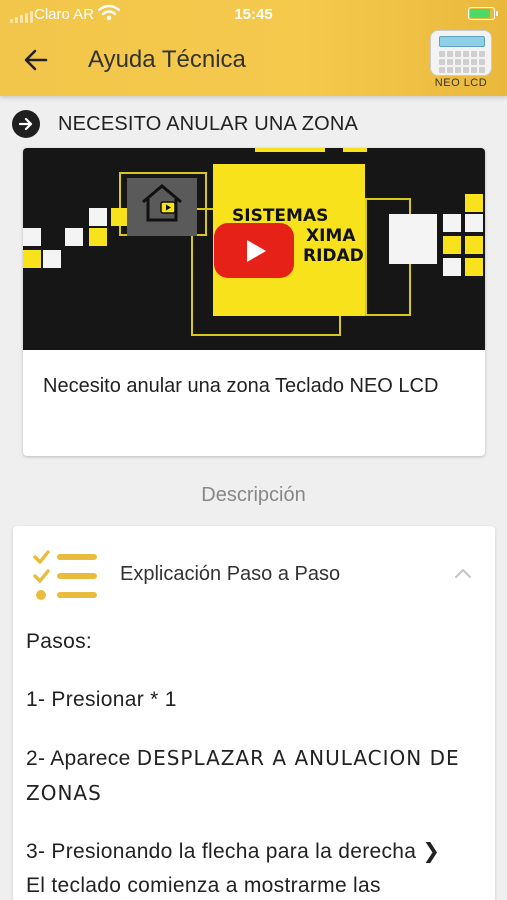 The height and width of the screenshot is (900, 507). What do you see at coordinates (431, 851) in the screenshot?
I see `chevron-right-icon: ❯` at bounding box center [431, 851].